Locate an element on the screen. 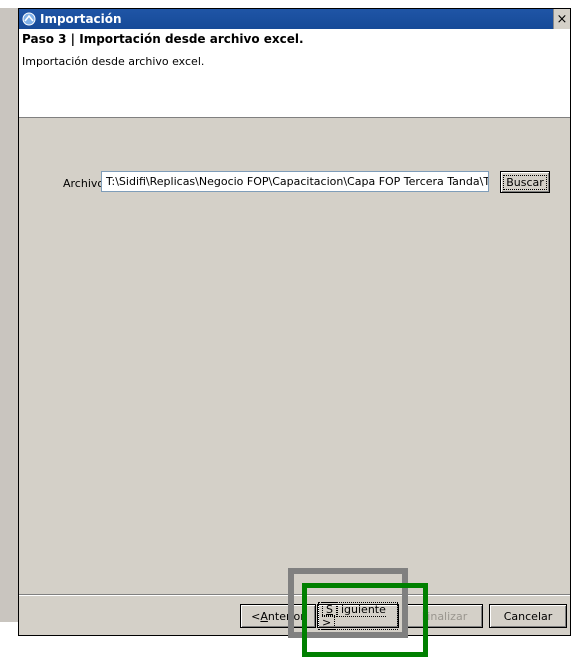 The image size is (571, 657). finalizar-label: Finalizar is located at coordinates (444, 616).